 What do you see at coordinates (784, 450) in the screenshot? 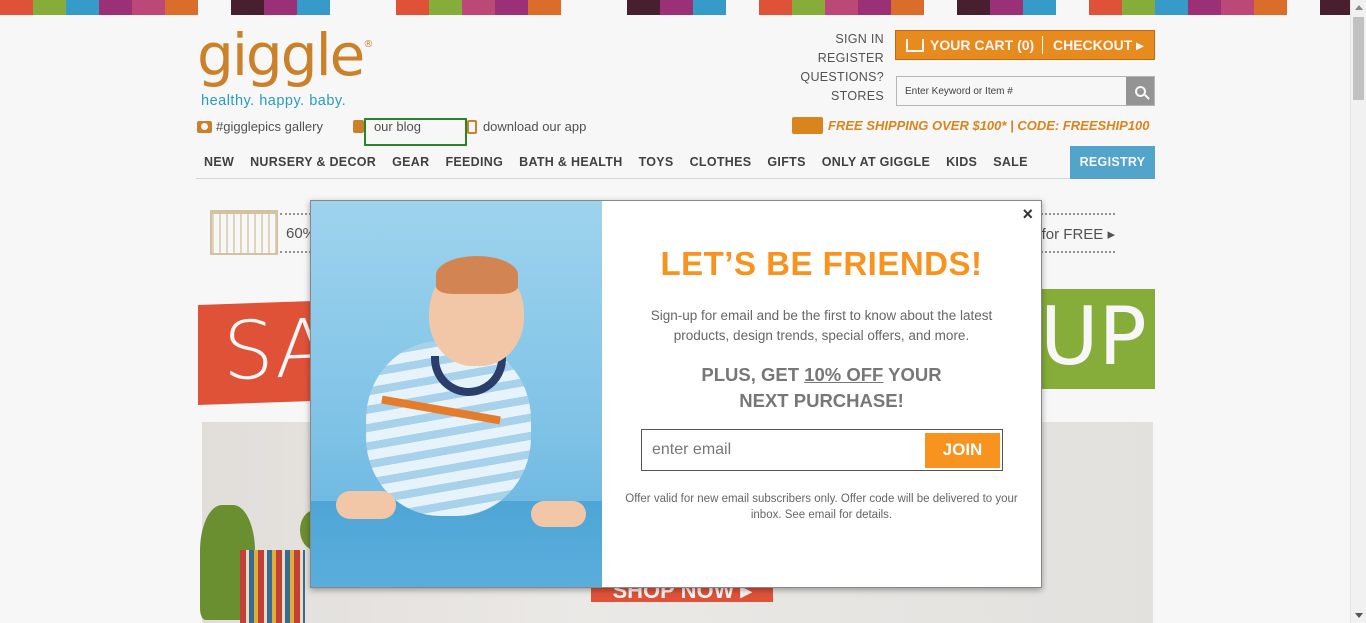
I see `email-input` at bounding box center [784, 450].